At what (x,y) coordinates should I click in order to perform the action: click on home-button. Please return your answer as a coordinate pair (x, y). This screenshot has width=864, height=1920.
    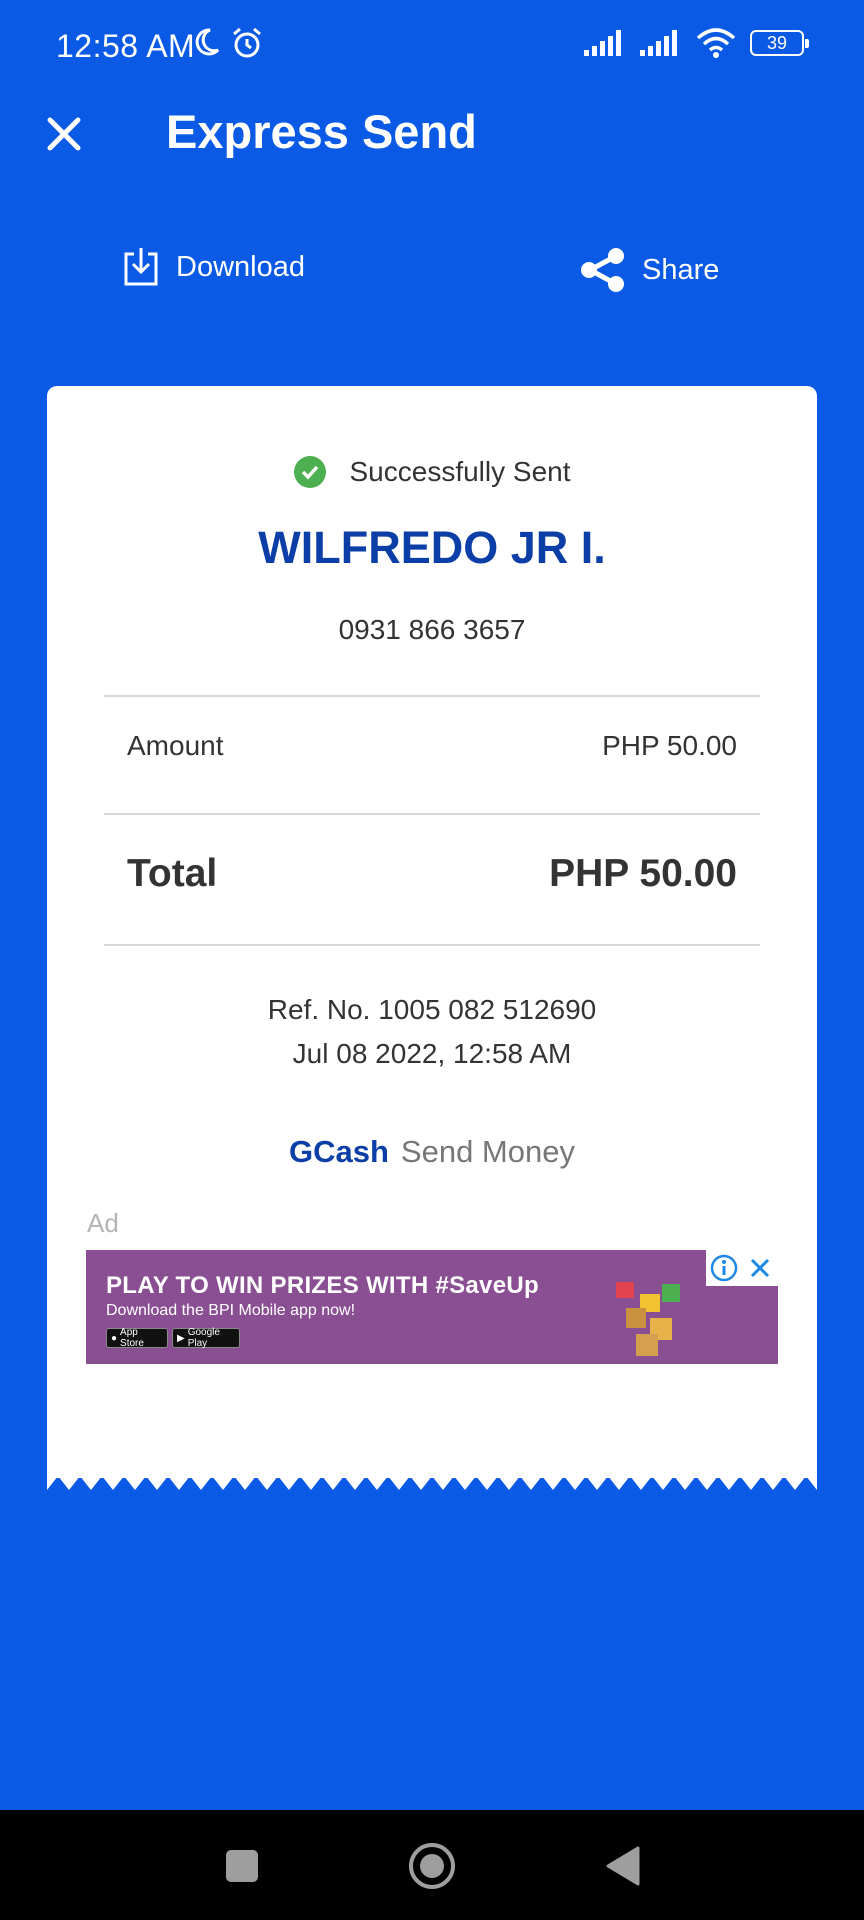
    Looking at the image, I should click on (432, 1866).